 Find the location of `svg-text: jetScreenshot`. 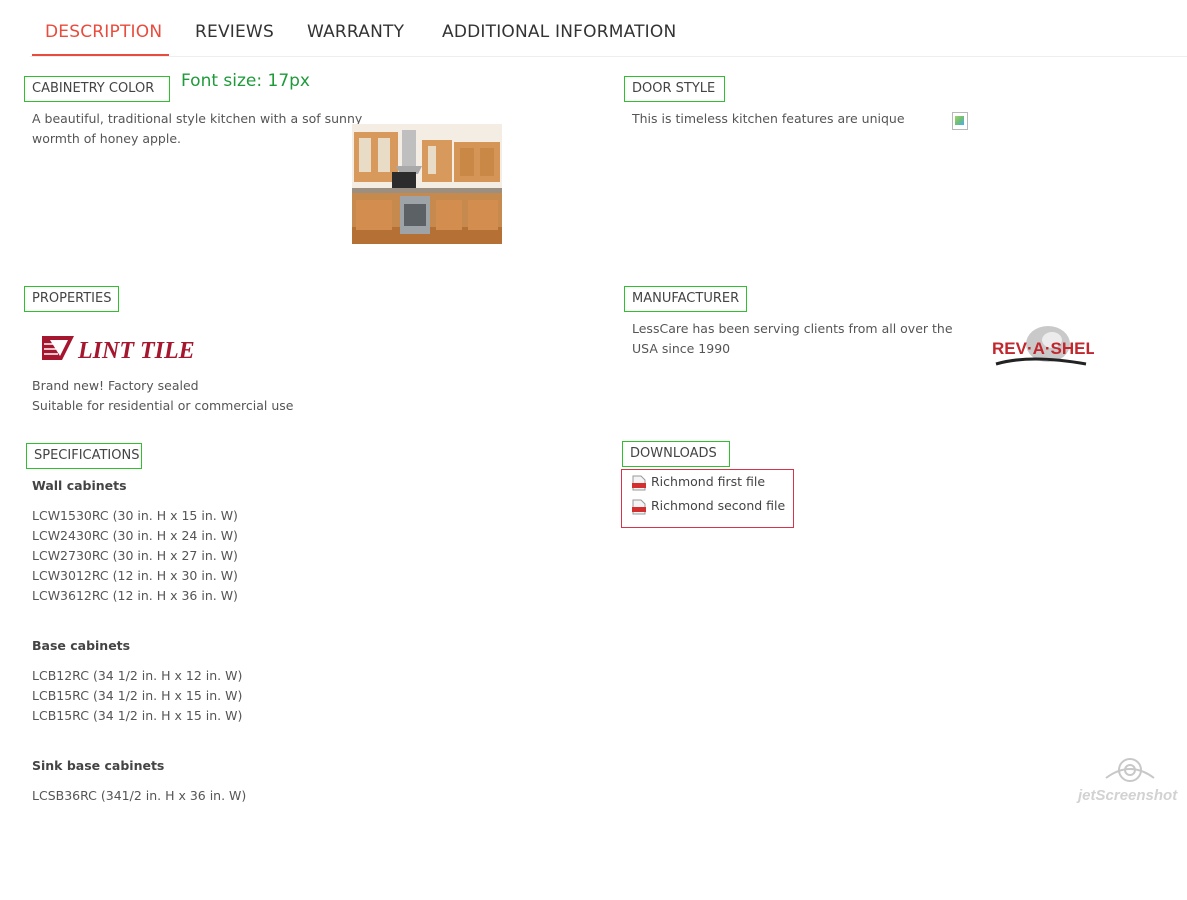

svg-text: jetScreenshot is located at coordinates (1127, 795).